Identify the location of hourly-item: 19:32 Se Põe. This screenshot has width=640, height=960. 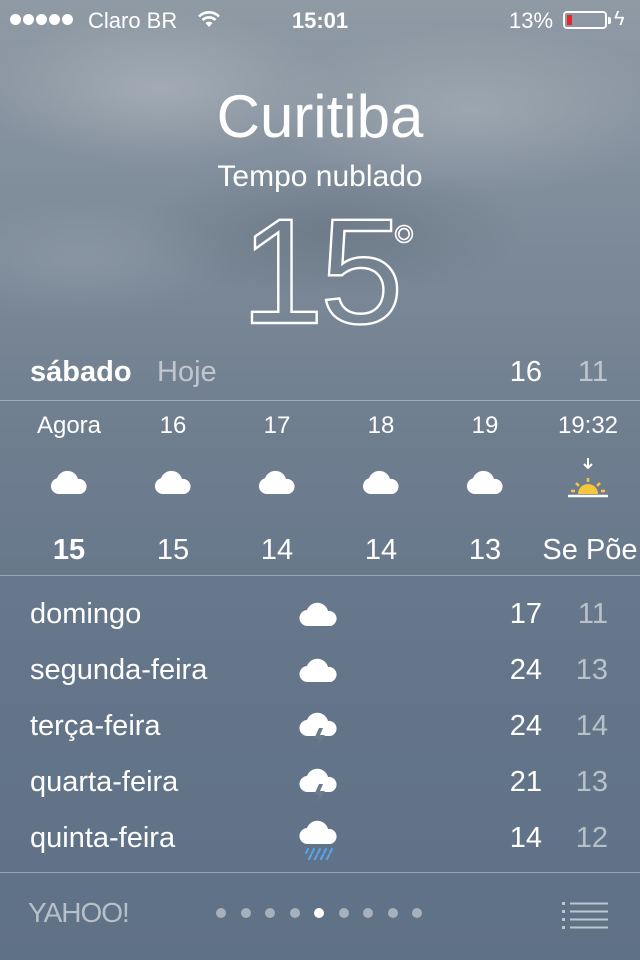
(588, 488).